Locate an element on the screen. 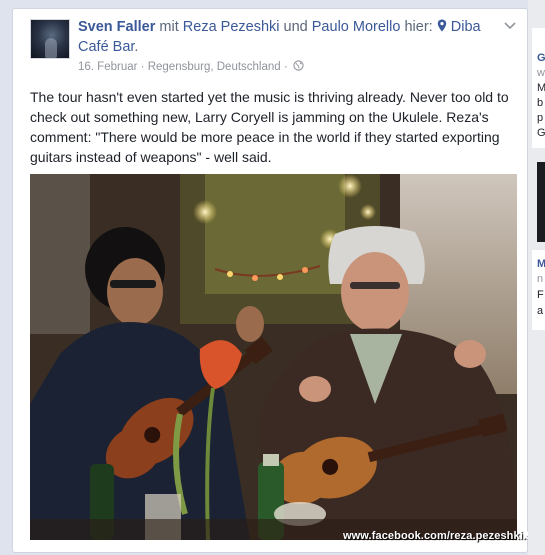  map-pin-icon is located at coordinates (441, 25).